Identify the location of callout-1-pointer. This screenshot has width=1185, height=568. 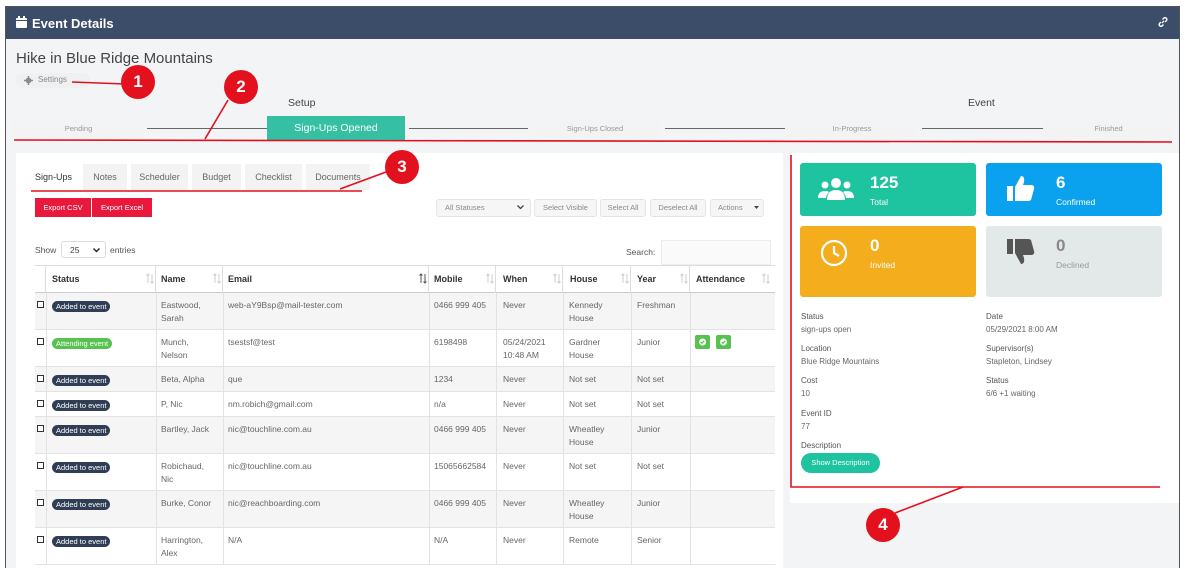
(98, 83).